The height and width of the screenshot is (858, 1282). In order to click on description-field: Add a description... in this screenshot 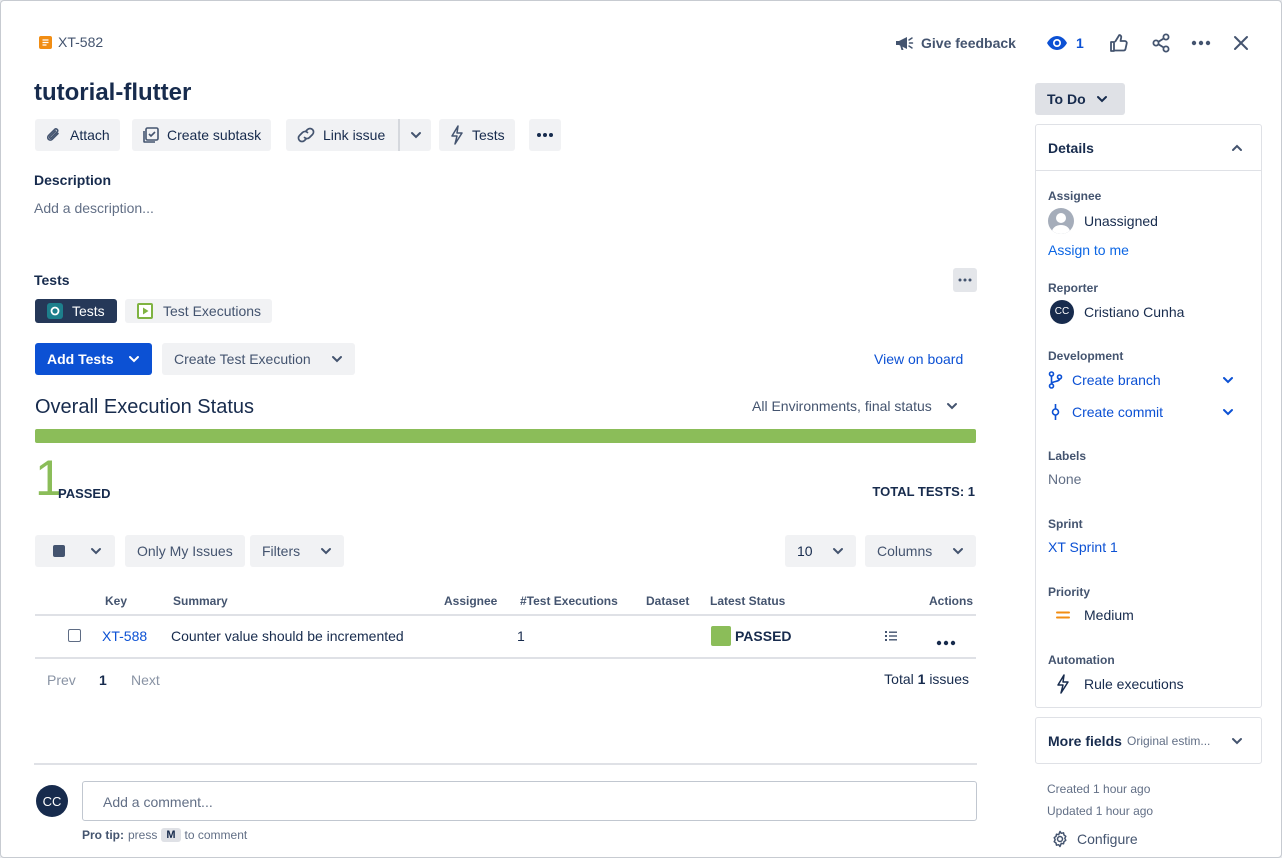, I will do `click(94, 208)`.